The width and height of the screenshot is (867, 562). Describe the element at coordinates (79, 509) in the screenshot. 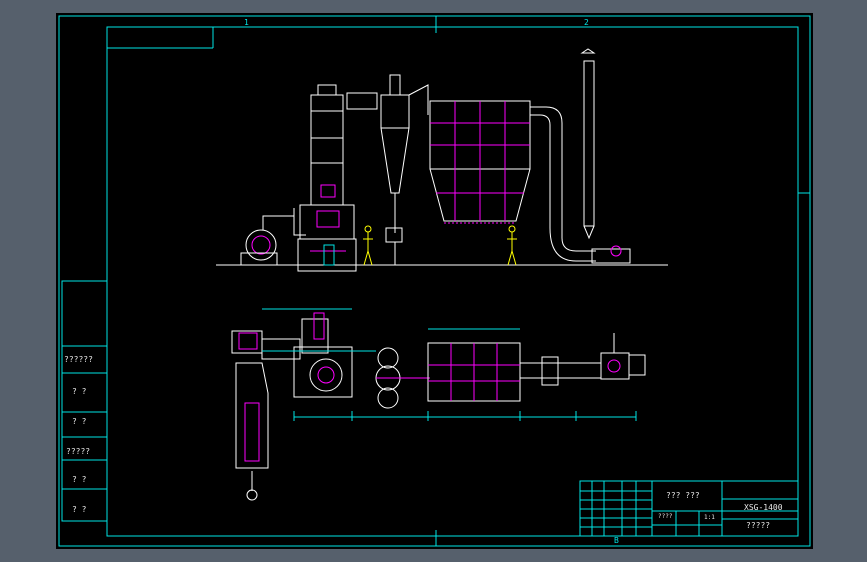

I see `left-table-row-6: ? ?` at that location.